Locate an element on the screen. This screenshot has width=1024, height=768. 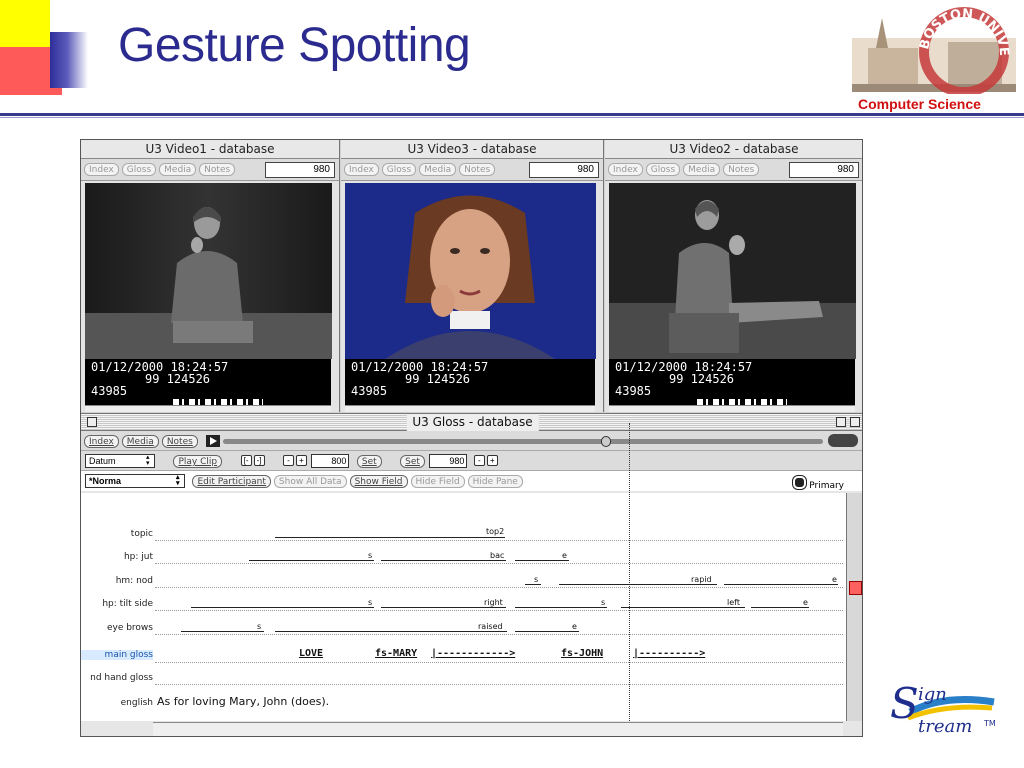
hide-field-button: Hide Field is located at coordinates (437, 481).